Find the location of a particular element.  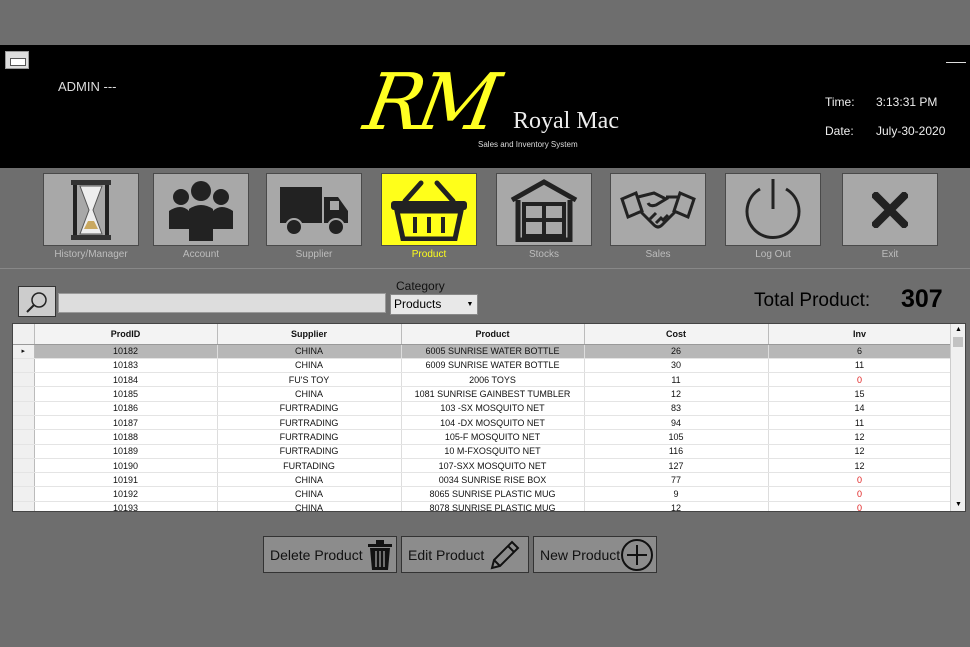

minimize-button is located at coordinates (956, 57).